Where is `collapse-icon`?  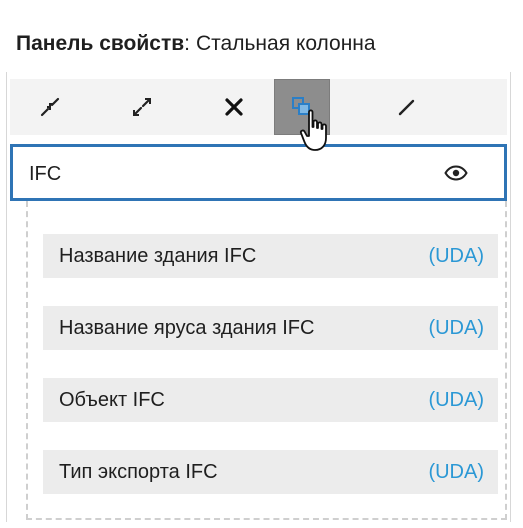 collapse-icon is located at coordinates (50, 107).